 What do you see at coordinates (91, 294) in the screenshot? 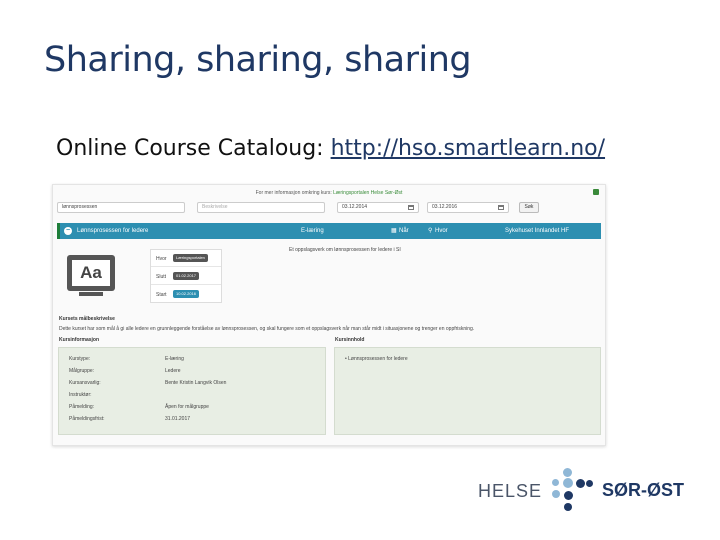
I see `monitor-base` at bounding box center [91, 294].